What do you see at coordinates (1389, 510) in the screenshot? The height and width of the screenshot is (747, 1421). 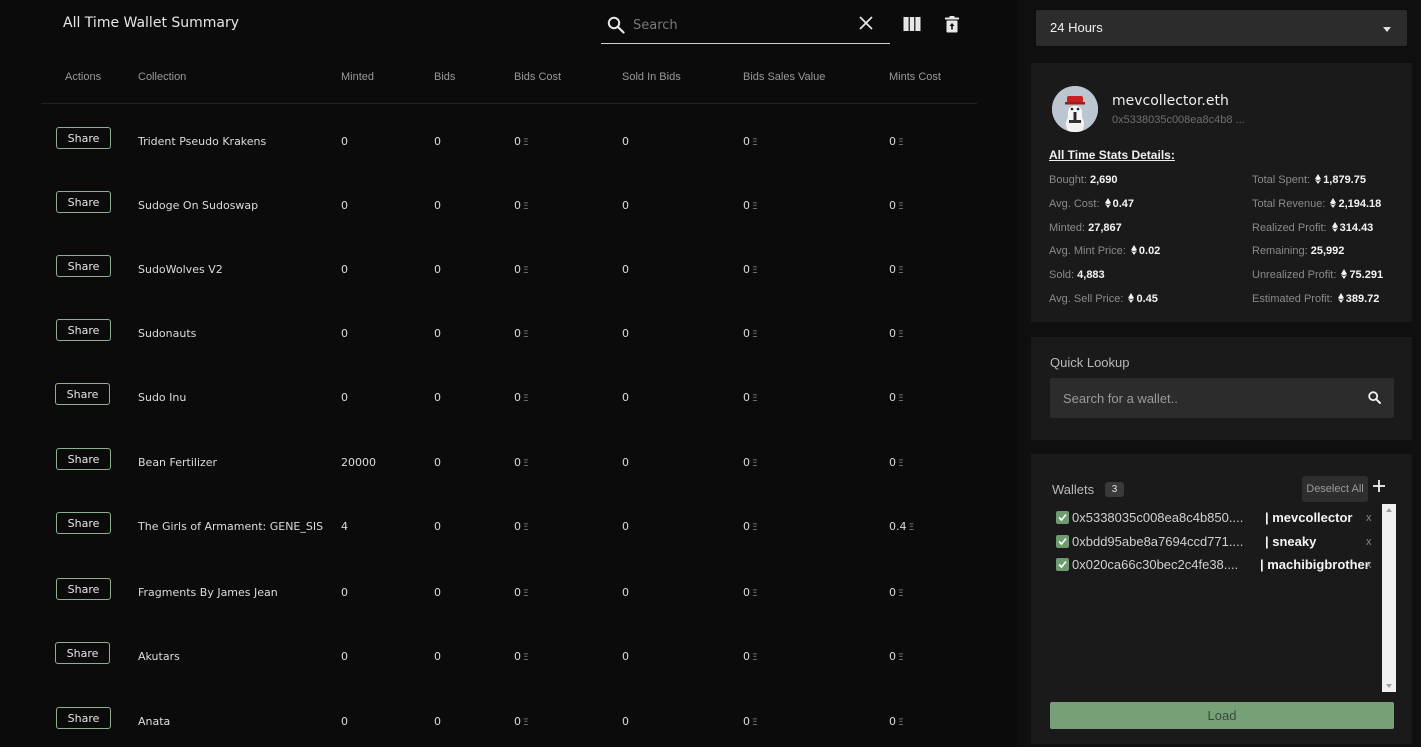 I see `scroll-up-icon` at bounding box center [1389, 510].